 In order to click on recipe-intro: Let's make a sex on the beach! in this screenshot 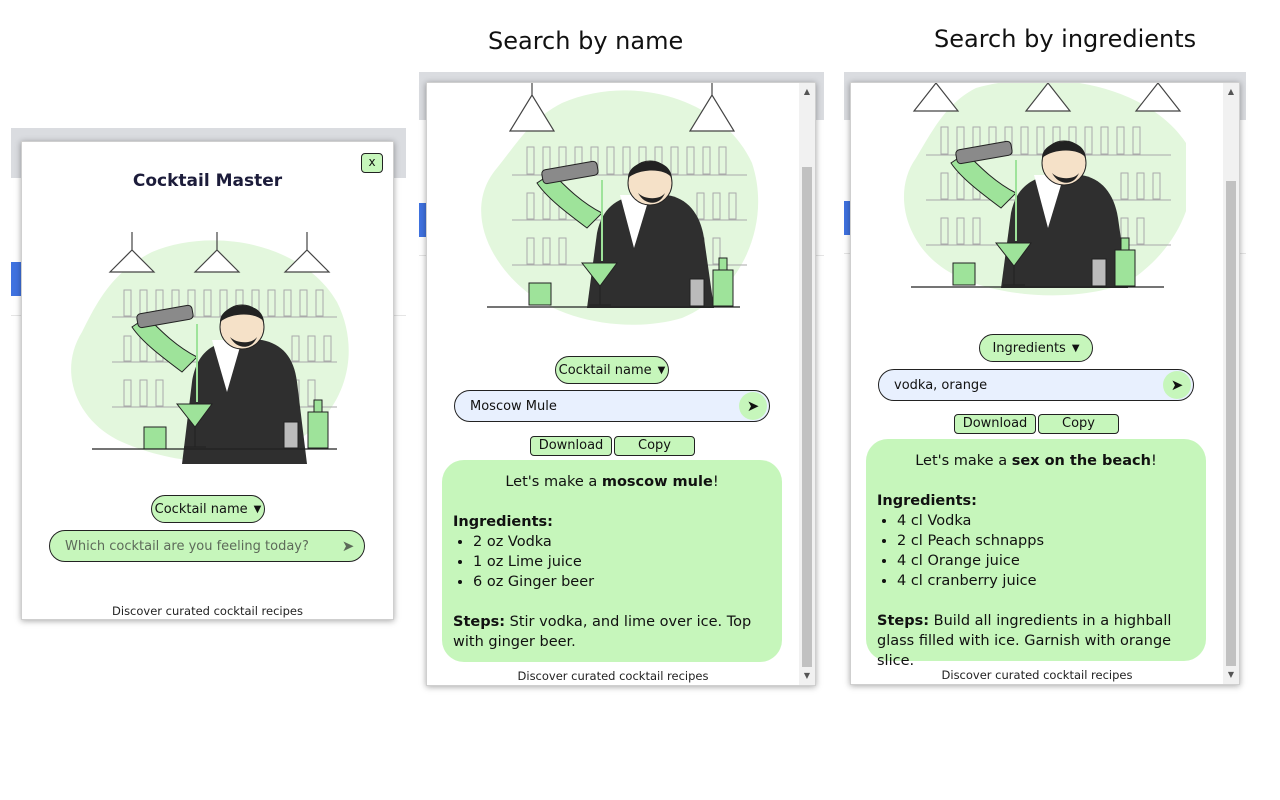, I will do `click(1036, 461)`.